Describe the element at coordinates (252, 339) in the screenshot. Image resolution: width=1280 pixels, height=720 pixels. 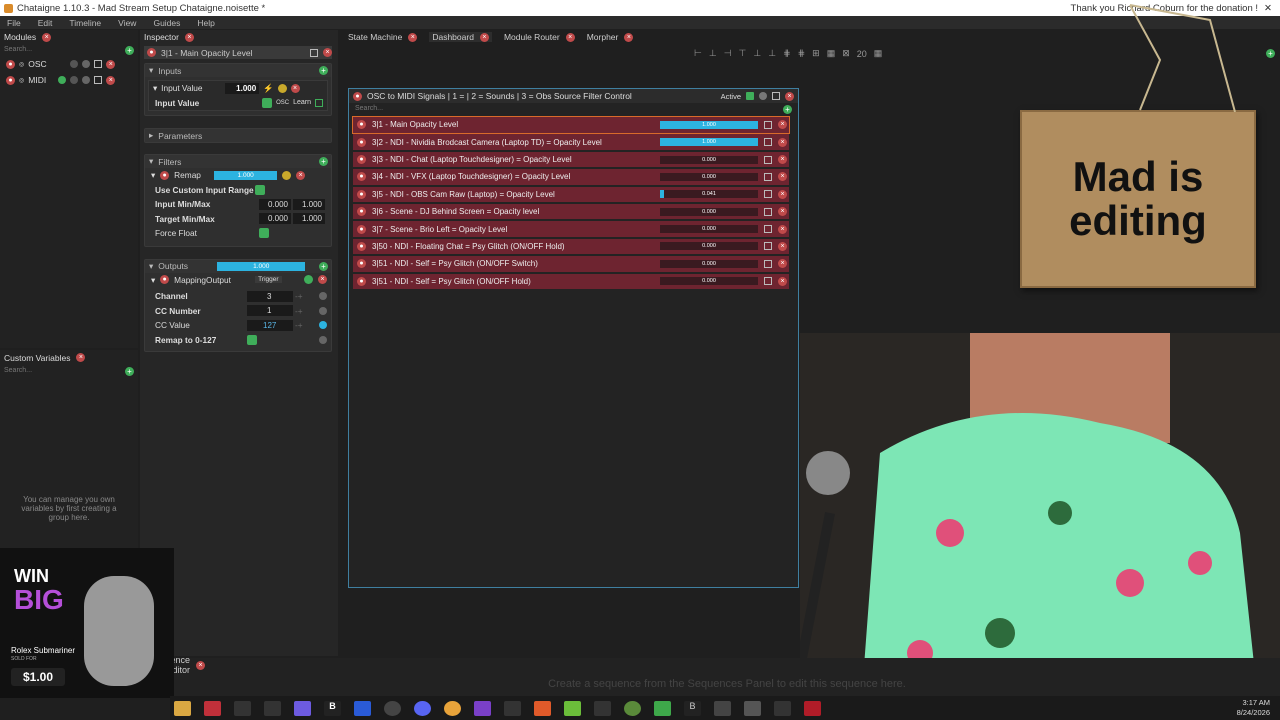
I see `remap-0-127-checkbox` at that location.